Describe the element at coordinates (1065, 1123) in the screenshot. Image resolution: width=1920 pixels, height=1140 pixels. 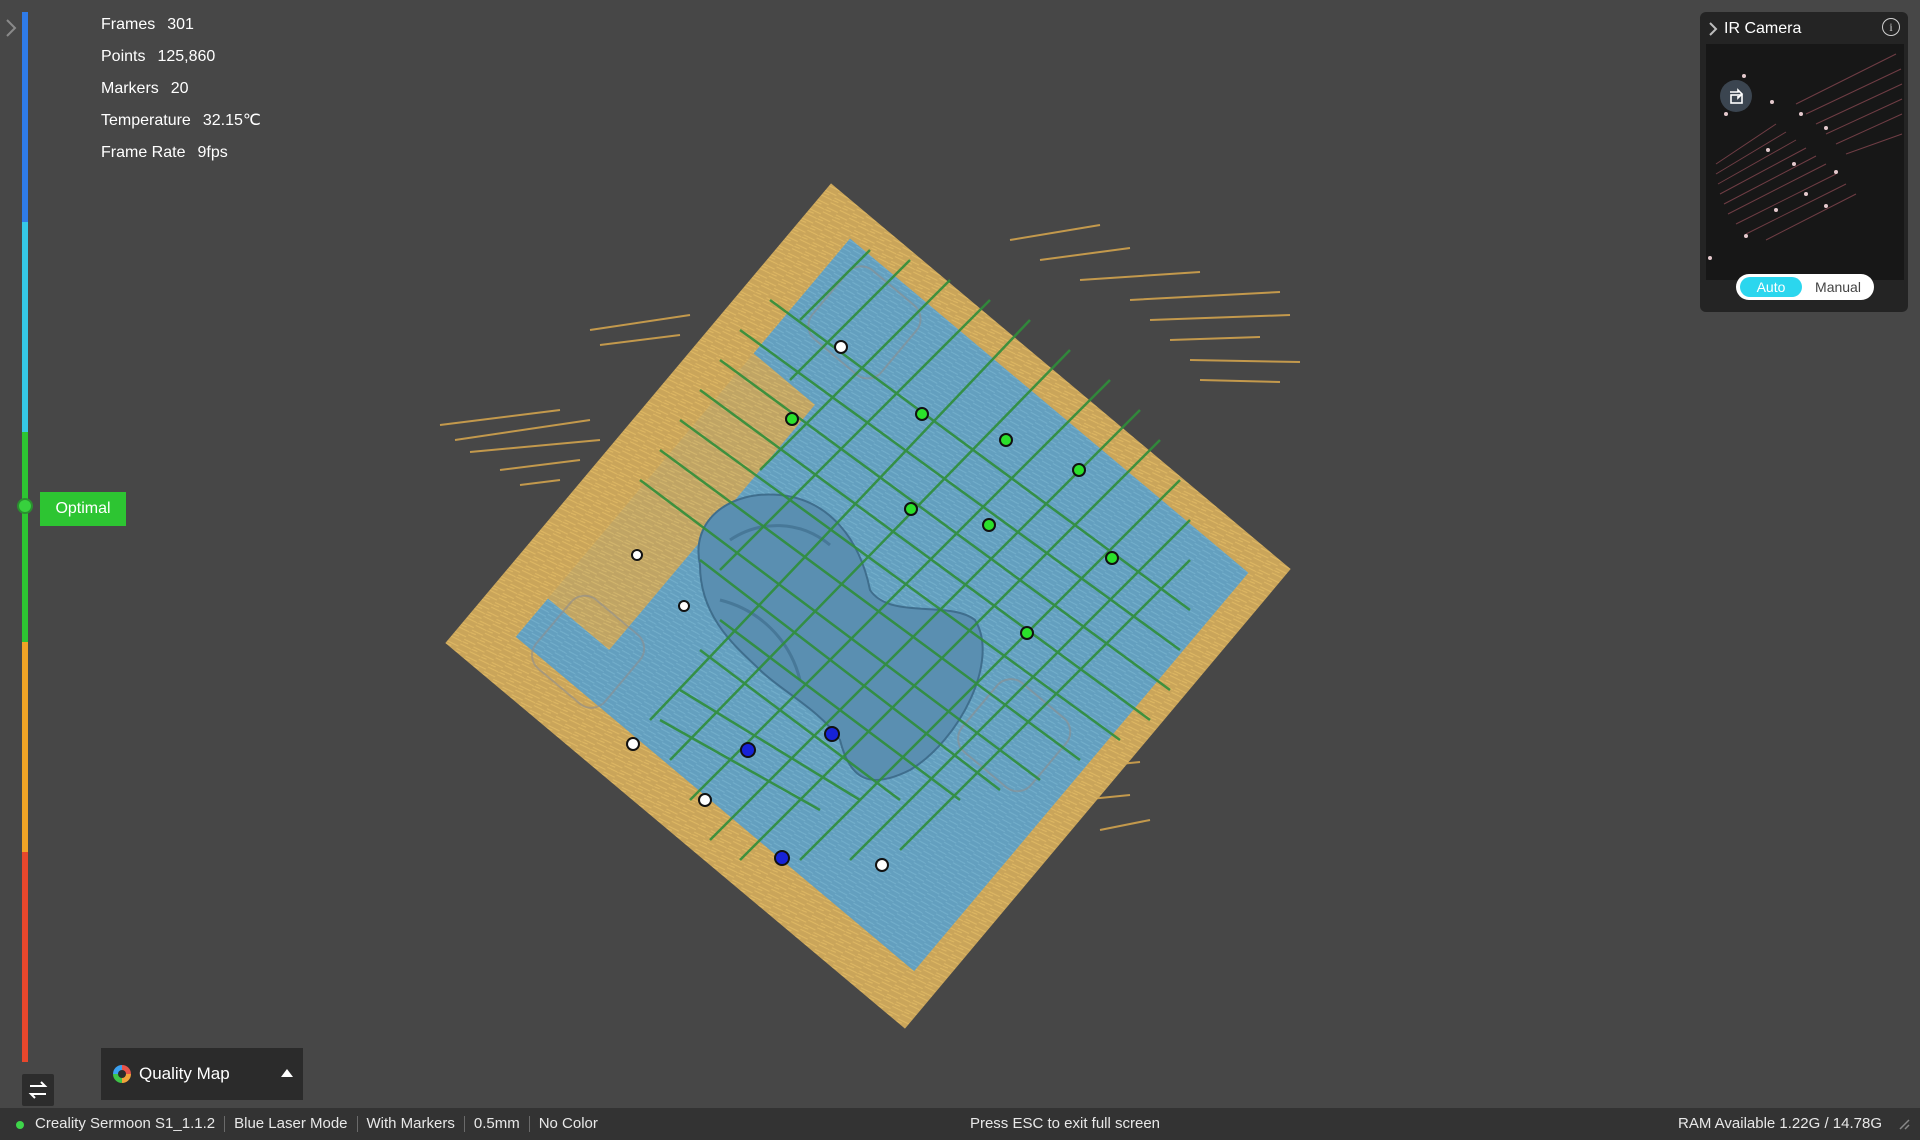
I see `fullscreen-hint: Press ESC to exit full screen` at that location.